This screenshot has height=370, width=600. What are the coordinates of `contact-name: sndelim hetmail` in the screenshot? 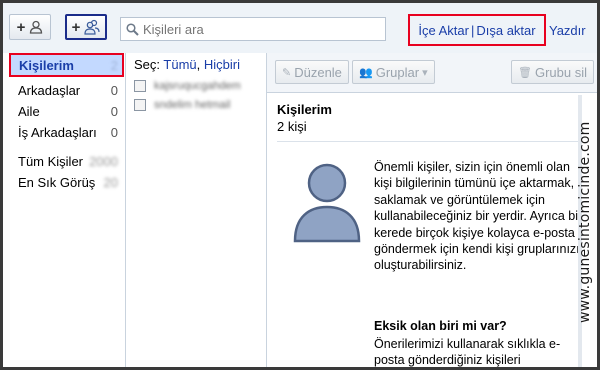 It's located at (192, 105).